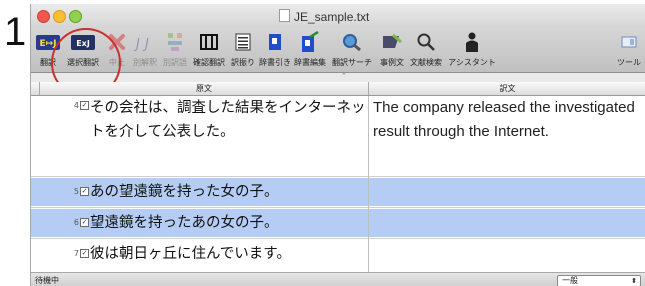 Image resolution: width=645 pixels, height=286 pixels. I want to click on interlinear-icon, so click(243, 42).